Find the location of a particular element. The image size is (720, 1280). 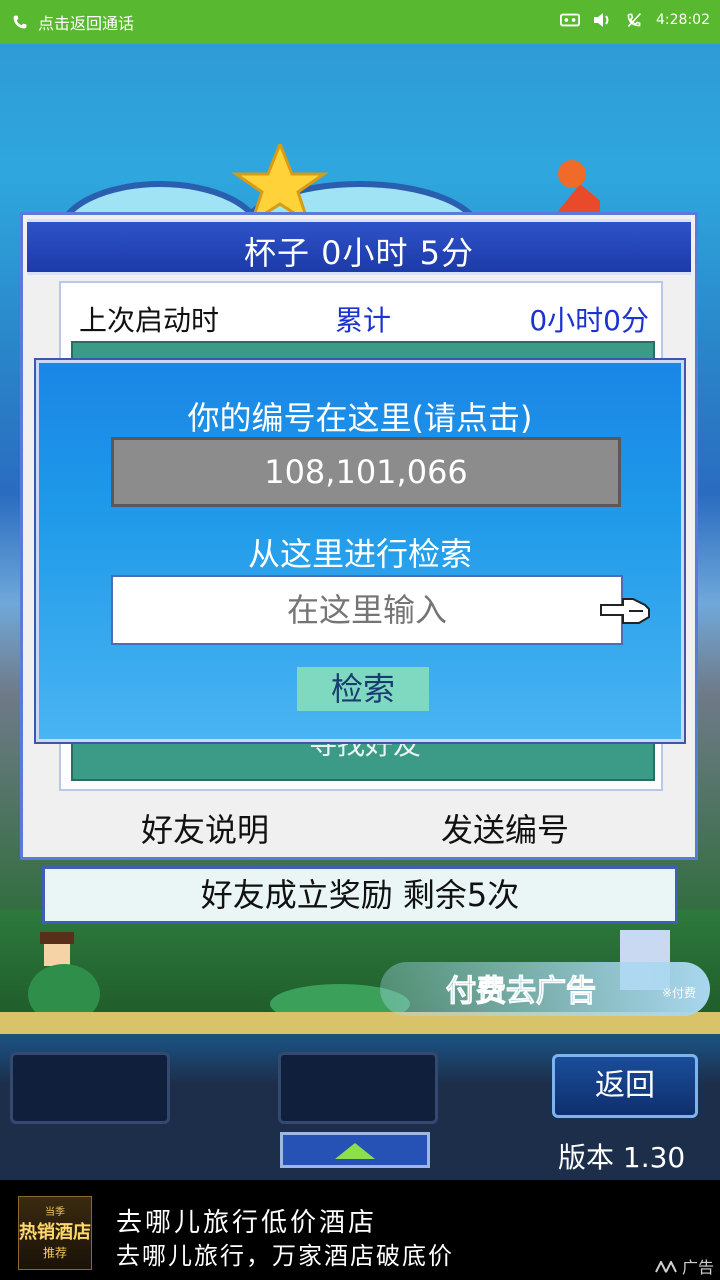

vr-icon is located at coordinates (570, 20).